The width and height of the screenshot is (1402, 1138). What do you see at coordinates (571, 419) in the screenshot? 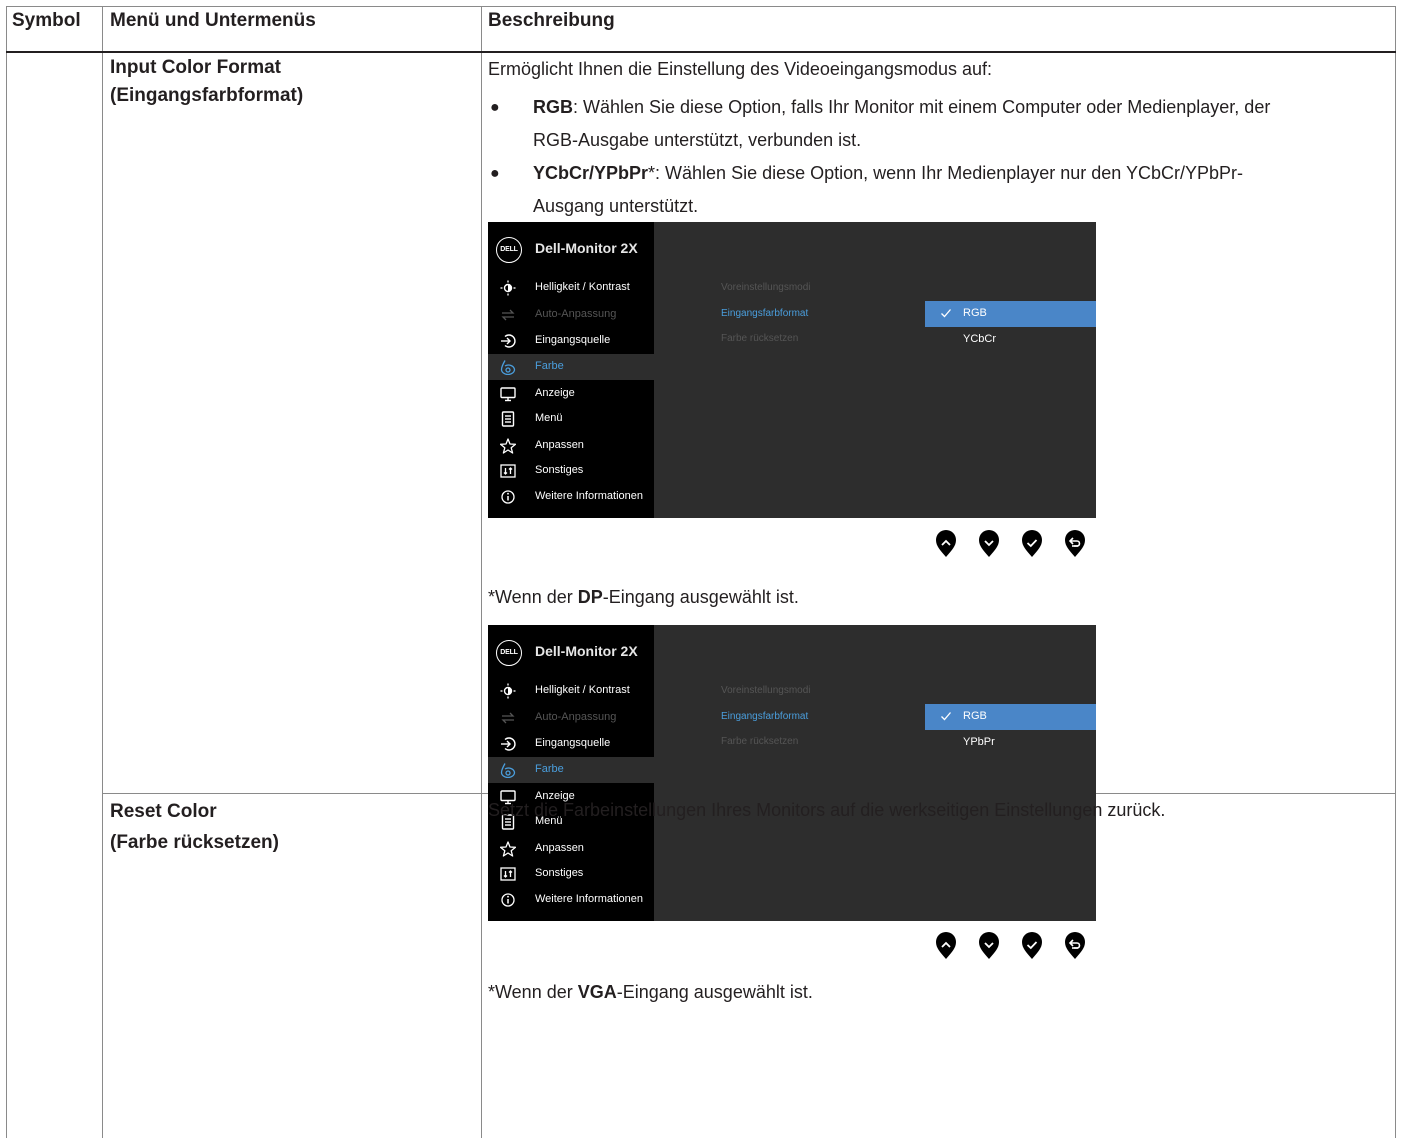
I see `osd-menu-item: Menü` at bounding box center [571, 419].